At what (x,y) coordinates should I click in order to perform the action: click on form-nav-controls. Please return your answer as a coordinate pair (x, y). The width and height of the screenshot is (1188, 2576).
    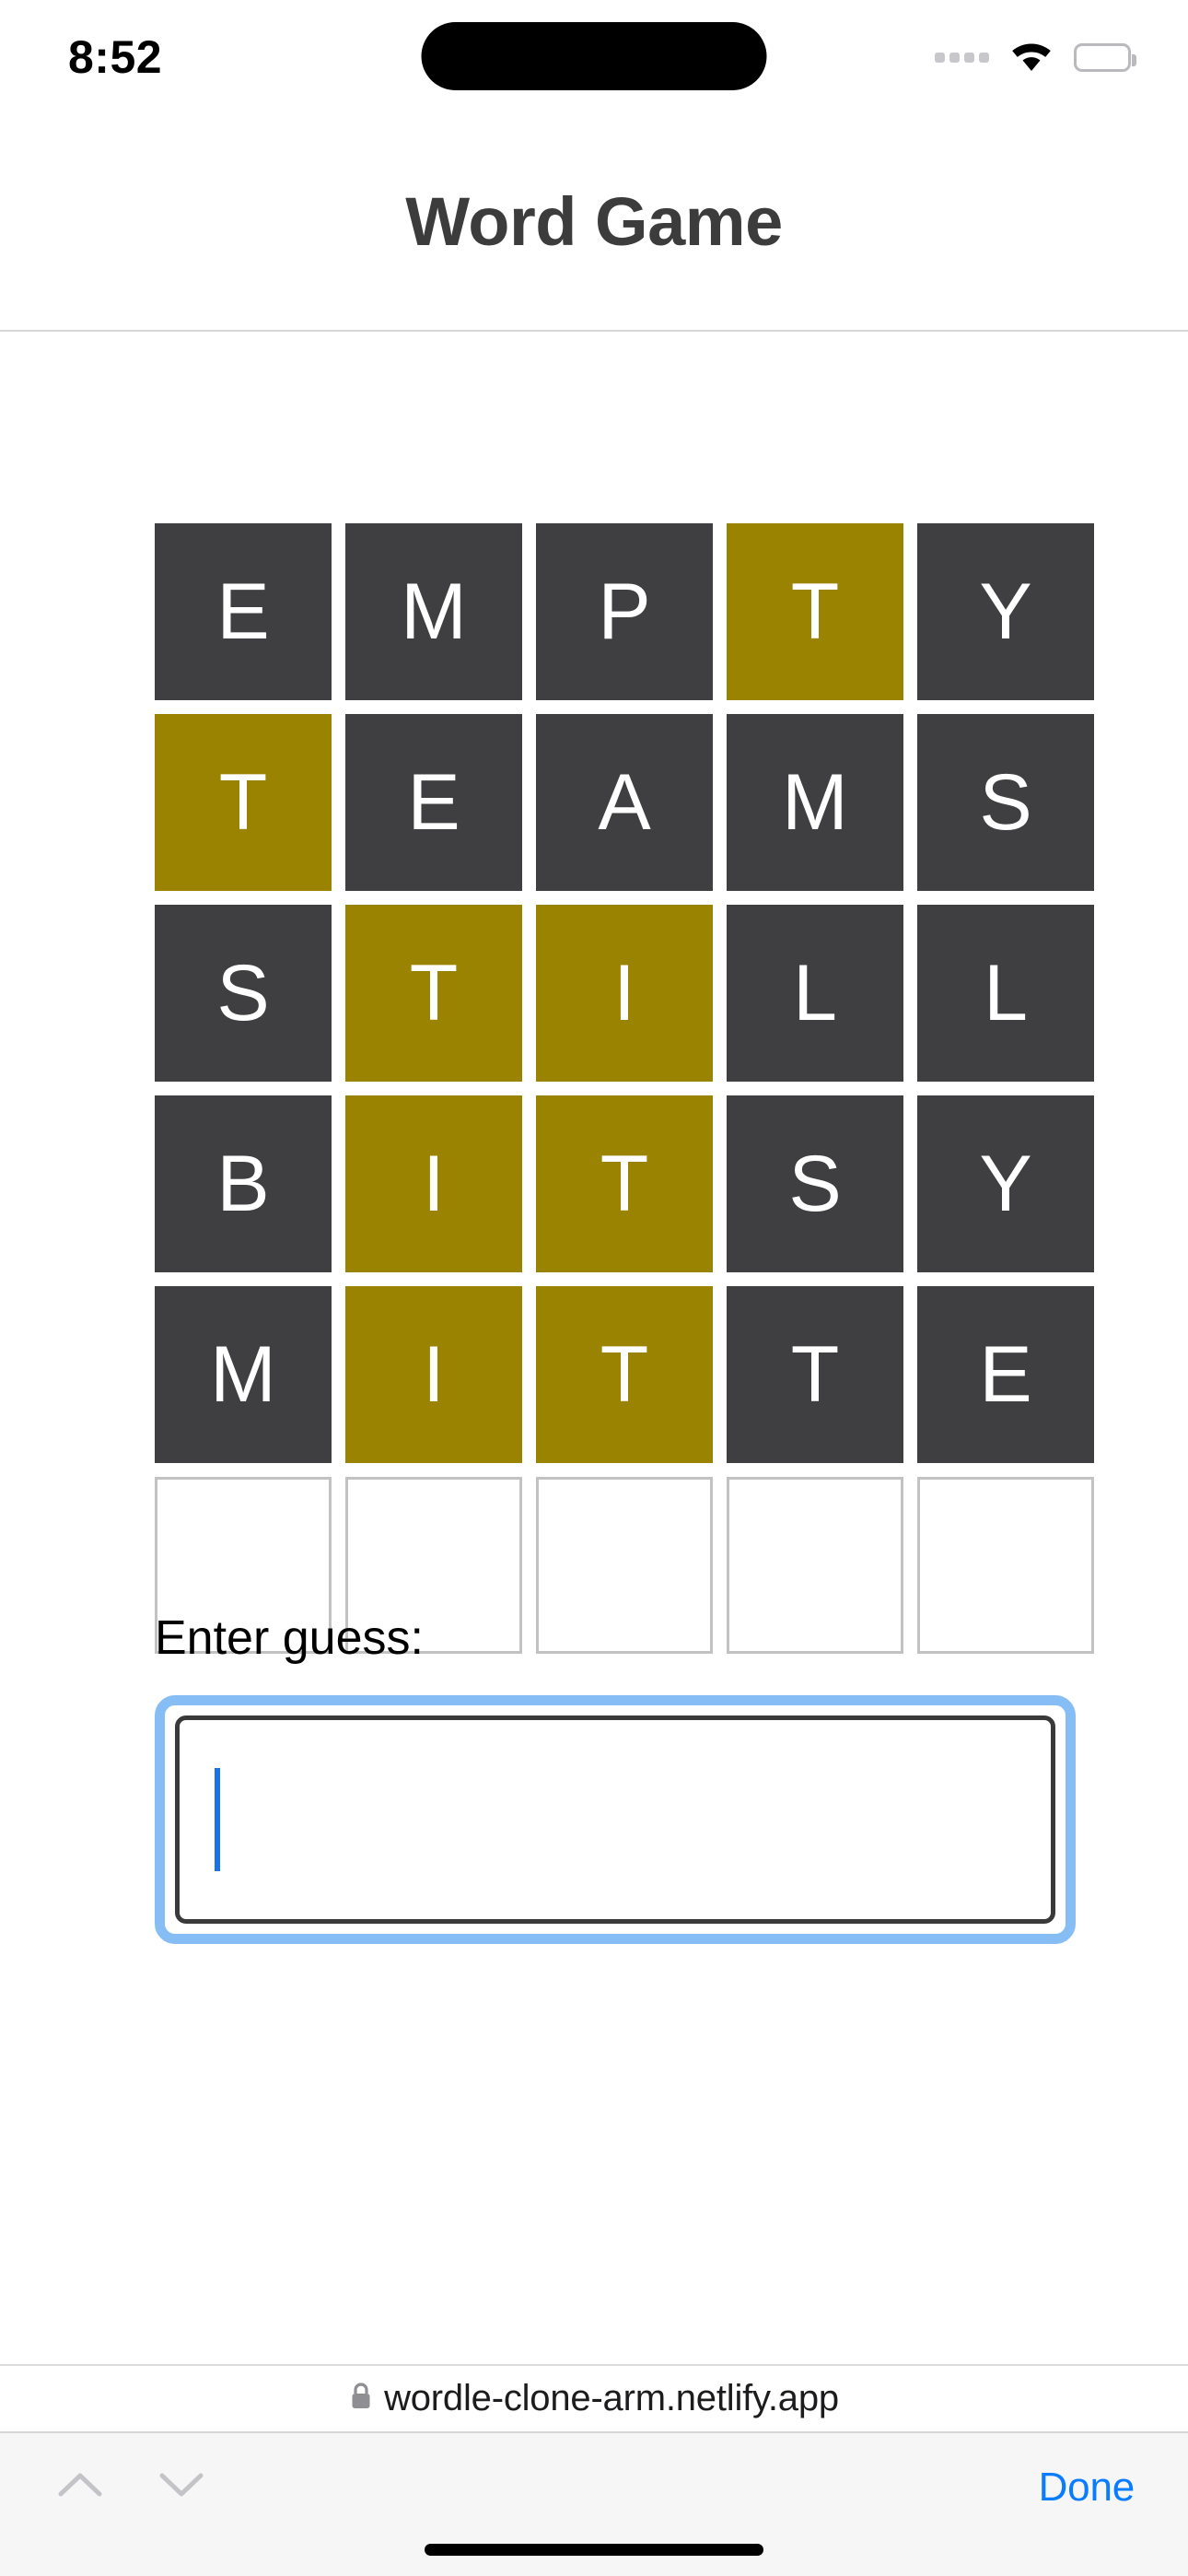
    Looking at the image, I should click on (130, 2485).